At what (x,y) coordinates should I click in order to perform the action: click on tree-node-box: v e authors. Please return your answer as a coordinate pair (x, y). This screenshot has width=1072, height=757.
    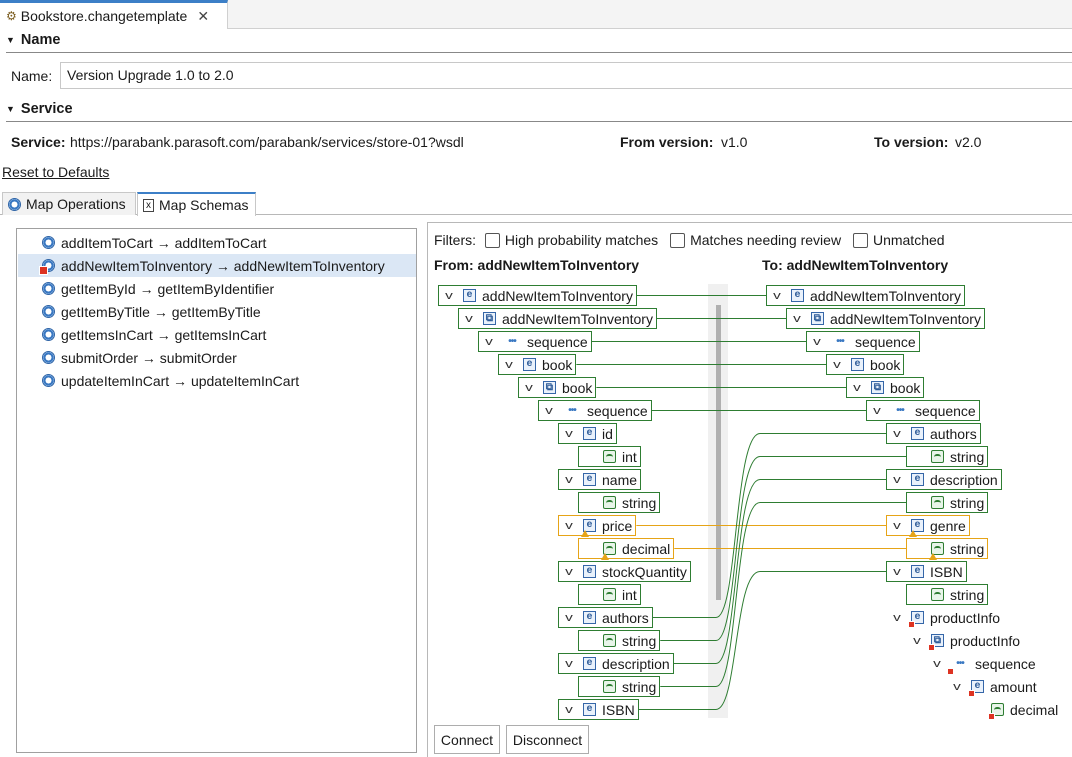
    Looking at the image, I should click on (933, 433).